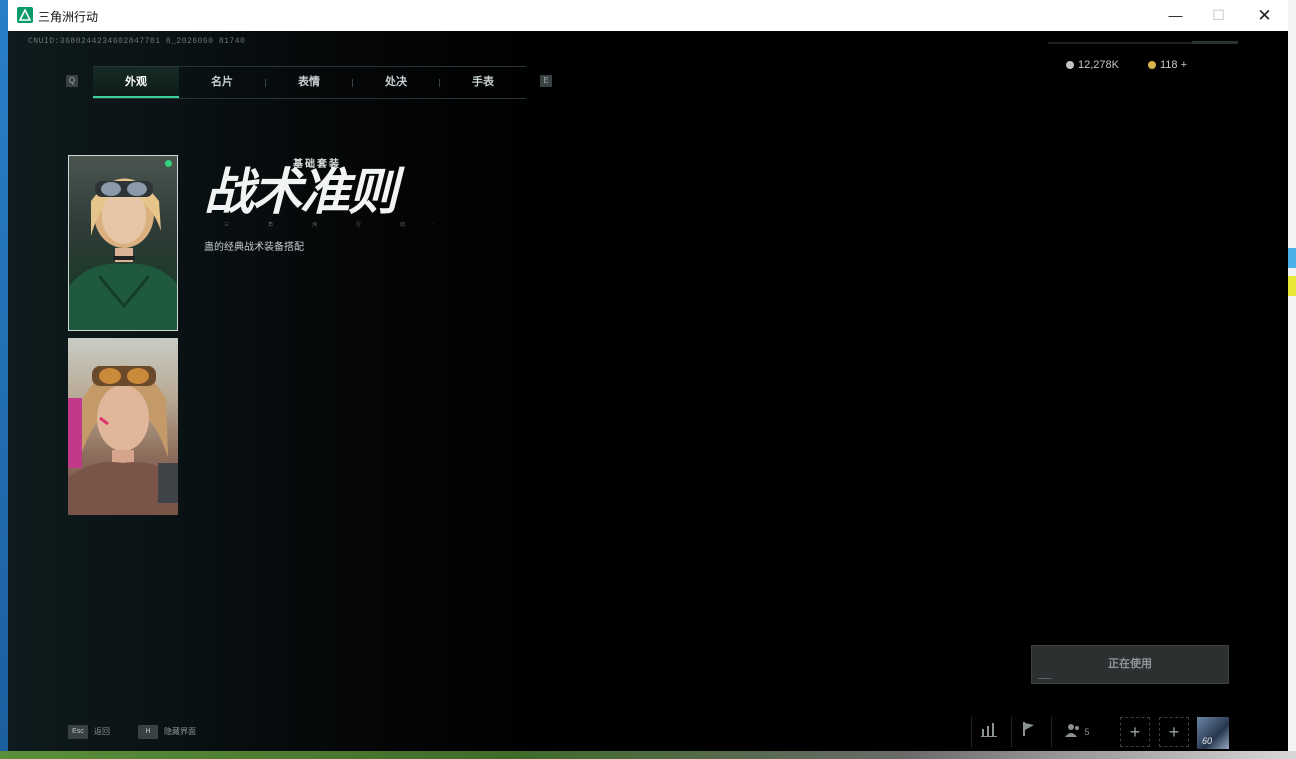  What do you see at coordinates (254, 247) in the screenshot?
I see `skin-description: 蛊的经典战术装备搭配` at bounding box center [254, 247].